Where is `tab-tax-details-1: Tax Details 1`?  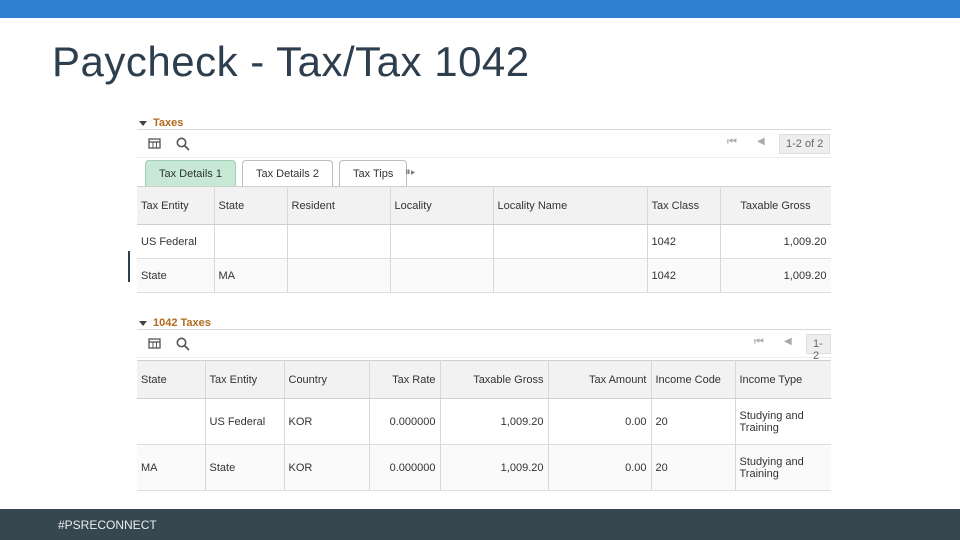
tab-tax-details-1: Tax Details 1 is located at coordinates (190, 173).